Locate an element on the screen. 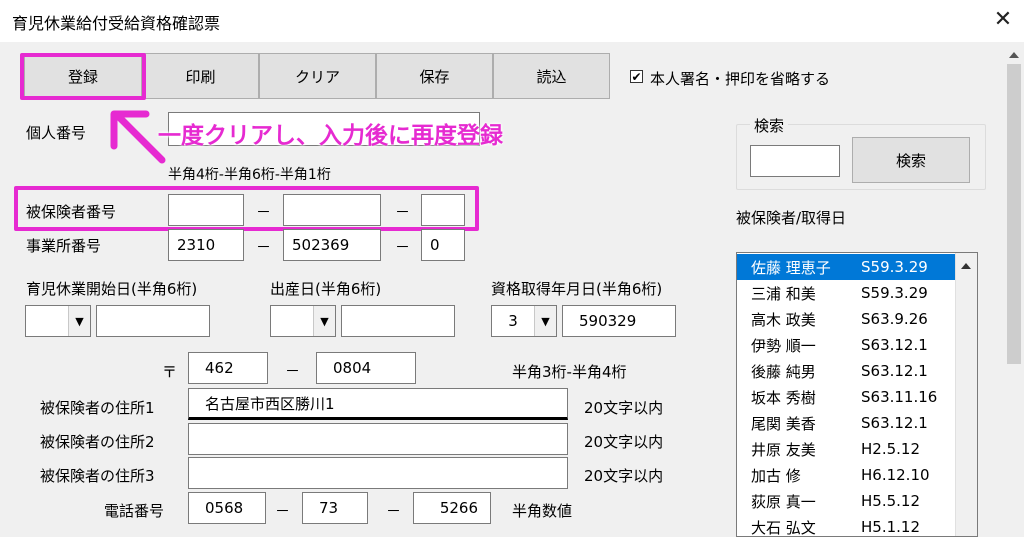 Image resolution: width=1024 pixels, height=537 pixels. list-item-date: H5.1.12 is located at coordinates (890, 527).